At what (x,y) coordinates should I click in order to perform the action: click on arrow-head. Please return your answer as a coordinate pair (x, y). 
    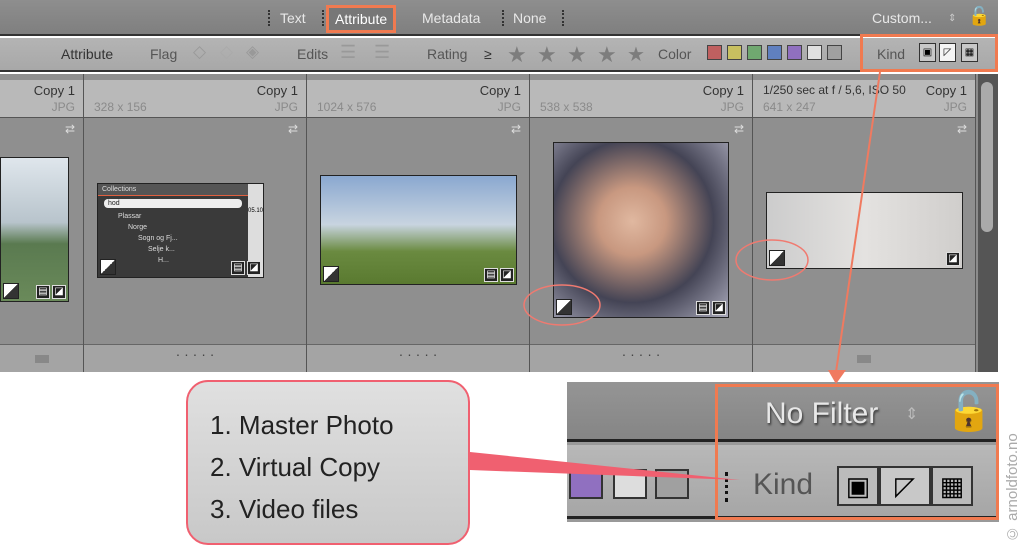
    Looking at the image, I should click on (837, 377).